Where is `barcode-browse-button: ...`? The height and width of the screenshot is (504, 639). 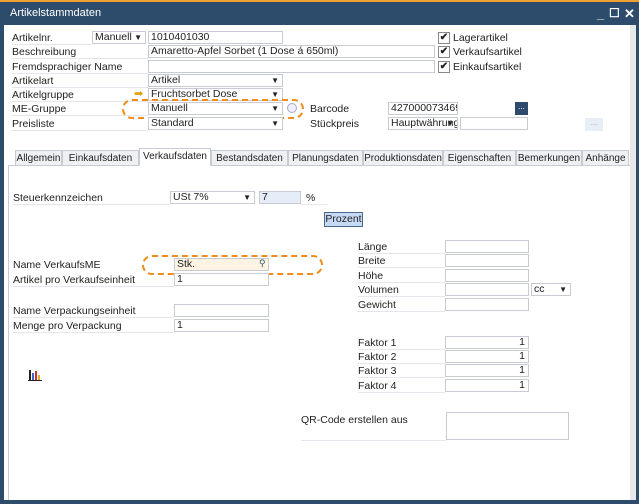 barcode-browse-button: ... is located at coordinates (521, 108).